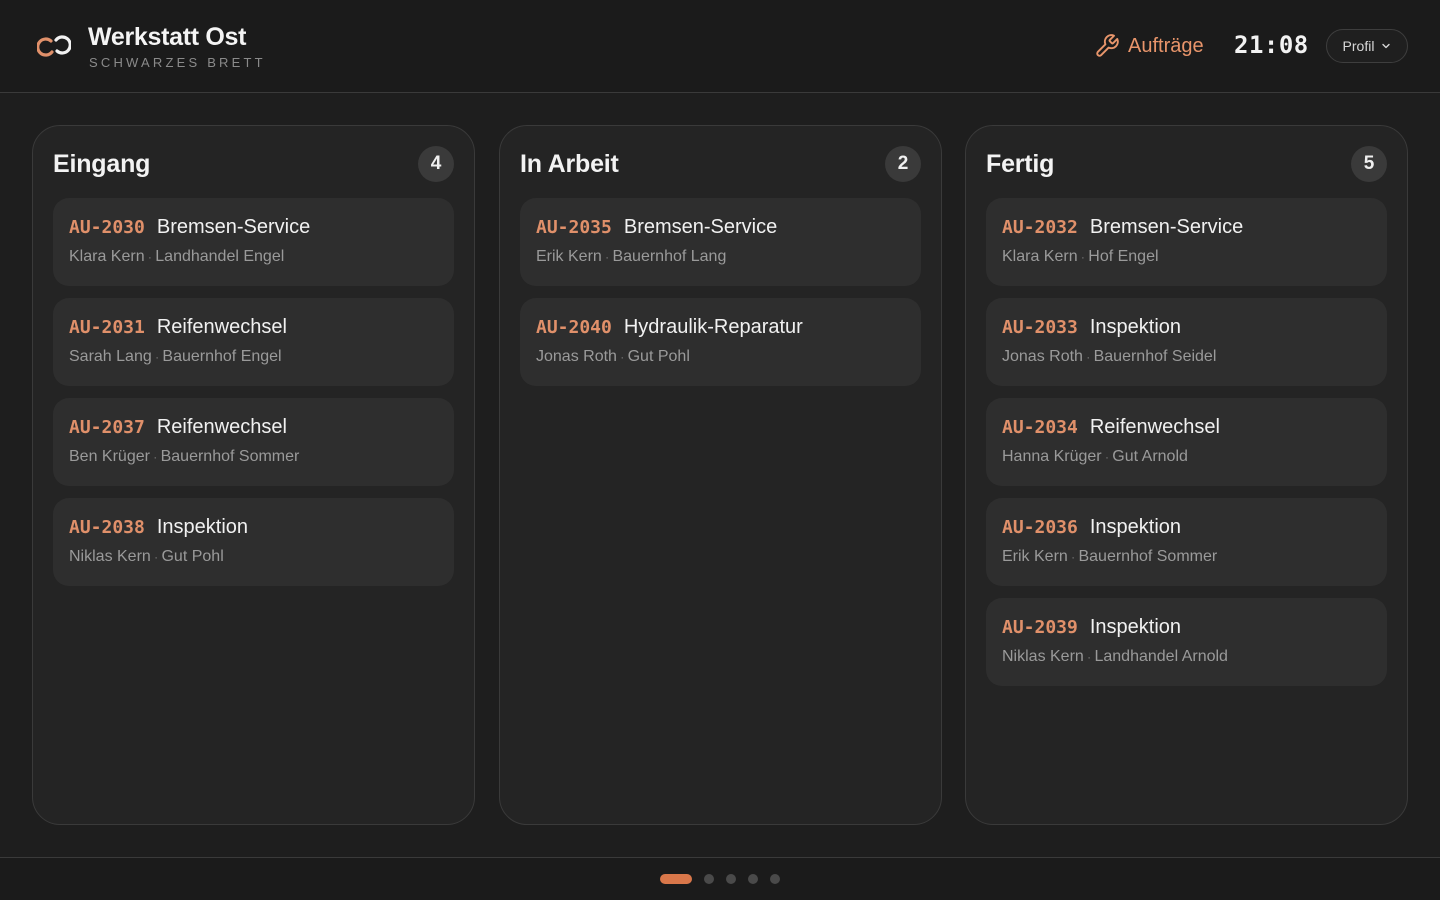  I want to click on column-title: In Arbeit, so click(569, 164).